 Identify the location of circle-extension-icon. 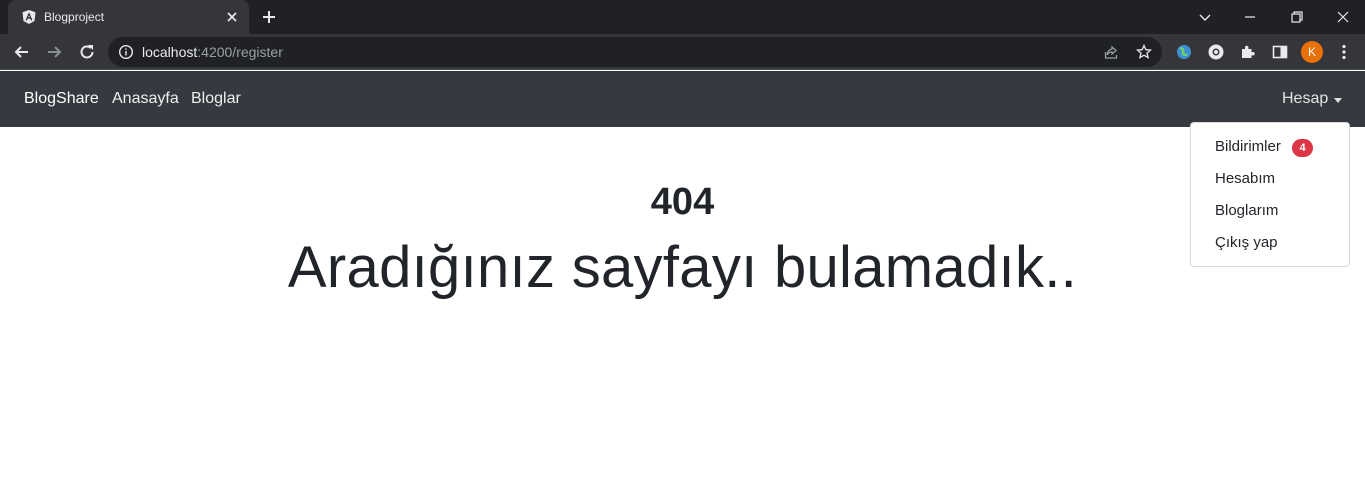
(1216, 52).